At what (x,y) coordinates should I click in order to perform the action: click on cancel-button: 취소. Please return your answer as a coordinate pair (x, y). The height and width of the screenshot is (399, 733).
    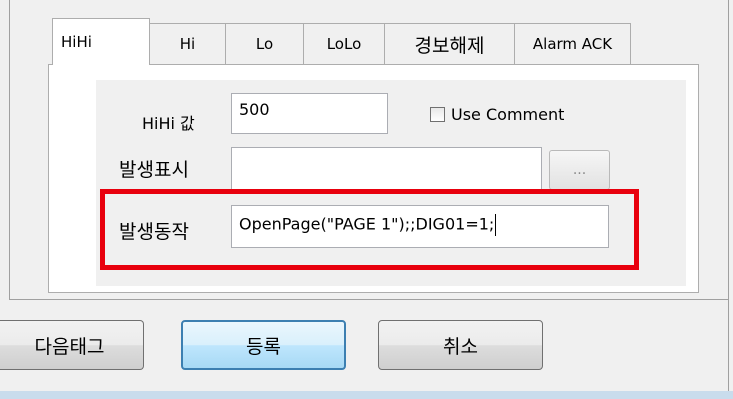
    Looking at the image, I should click on (460, 345).